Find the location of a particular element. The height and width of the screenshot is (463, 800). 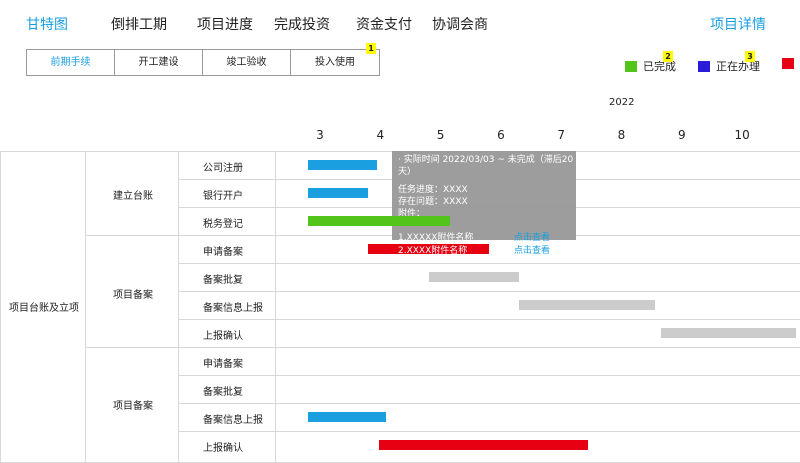

tab-construction: 开工建设 is located at coordinates (159, 62).